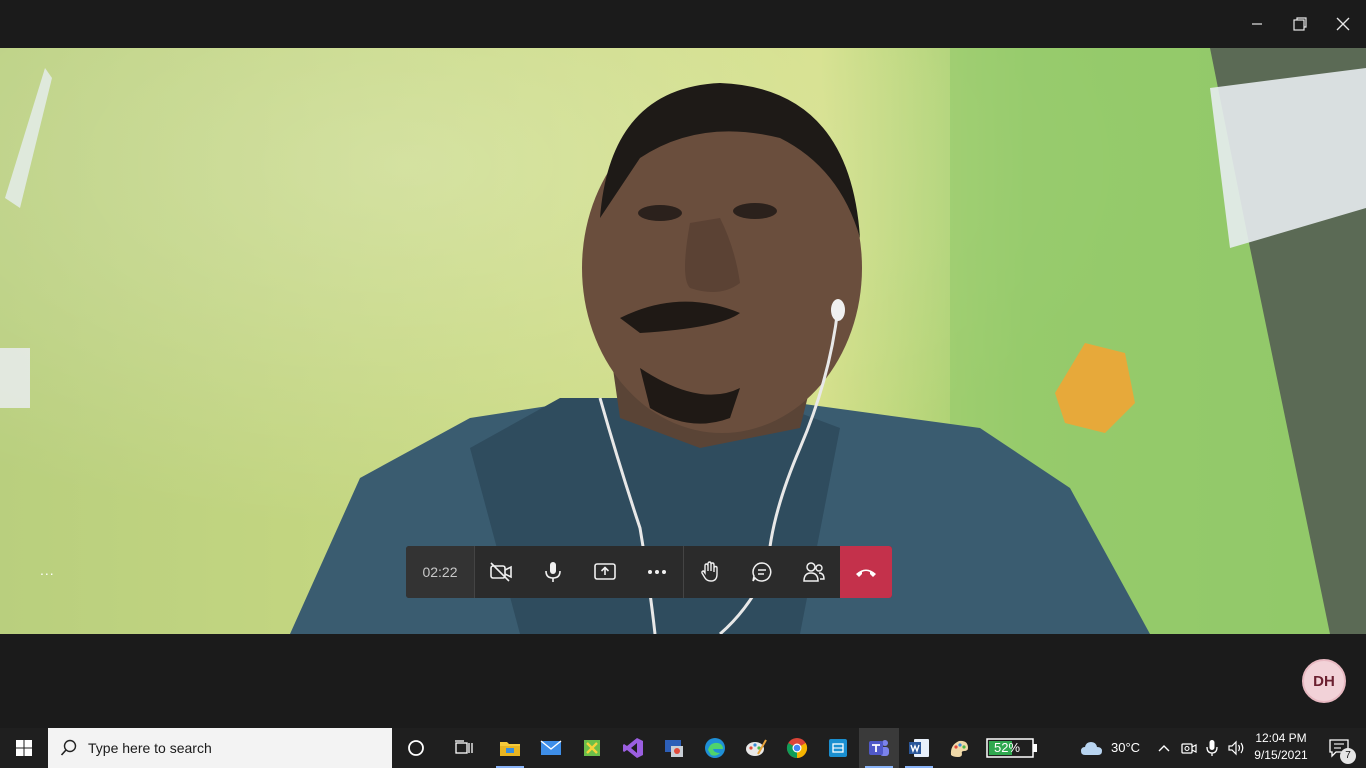 Image resolution: width=1366 pixels, height=768 pixels. What do you see at coordinates (1324, 681) in the screenshot?
I see `participant-avatar: DH` at bounding box center [1324, 681].